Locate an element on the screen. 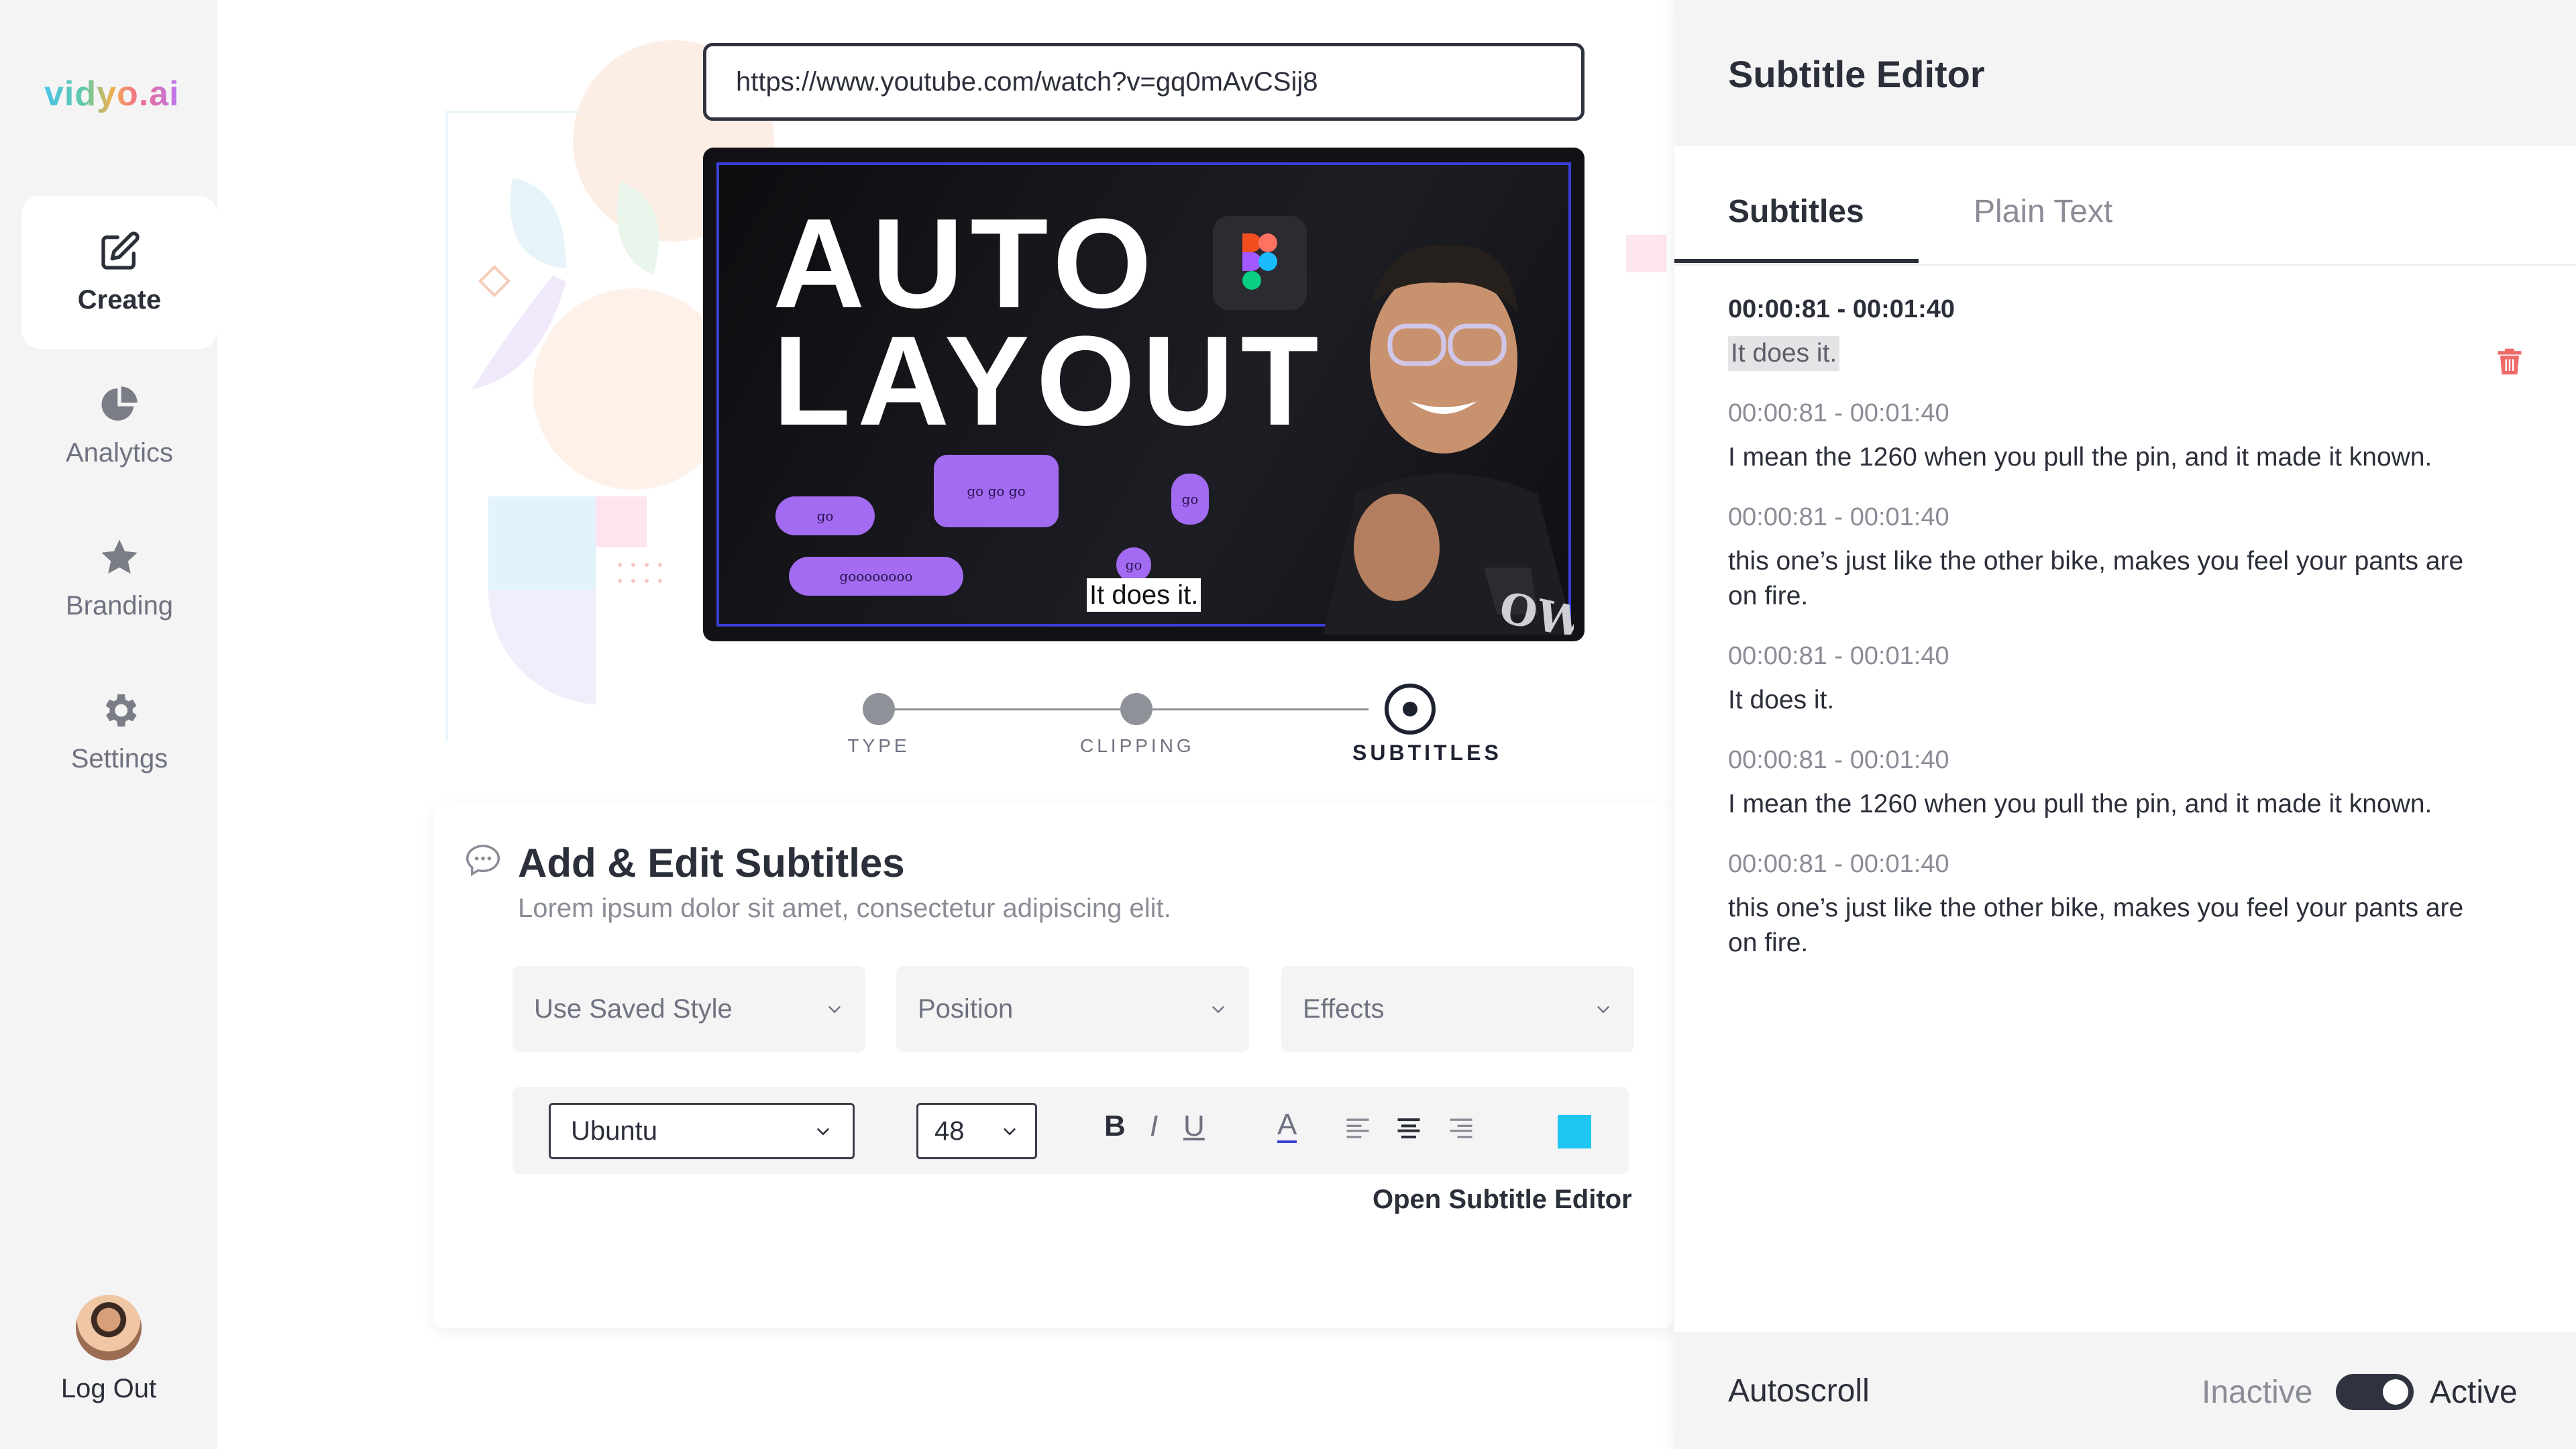  effects-dropdown: Effects is located at coordinates (1457, 1009).